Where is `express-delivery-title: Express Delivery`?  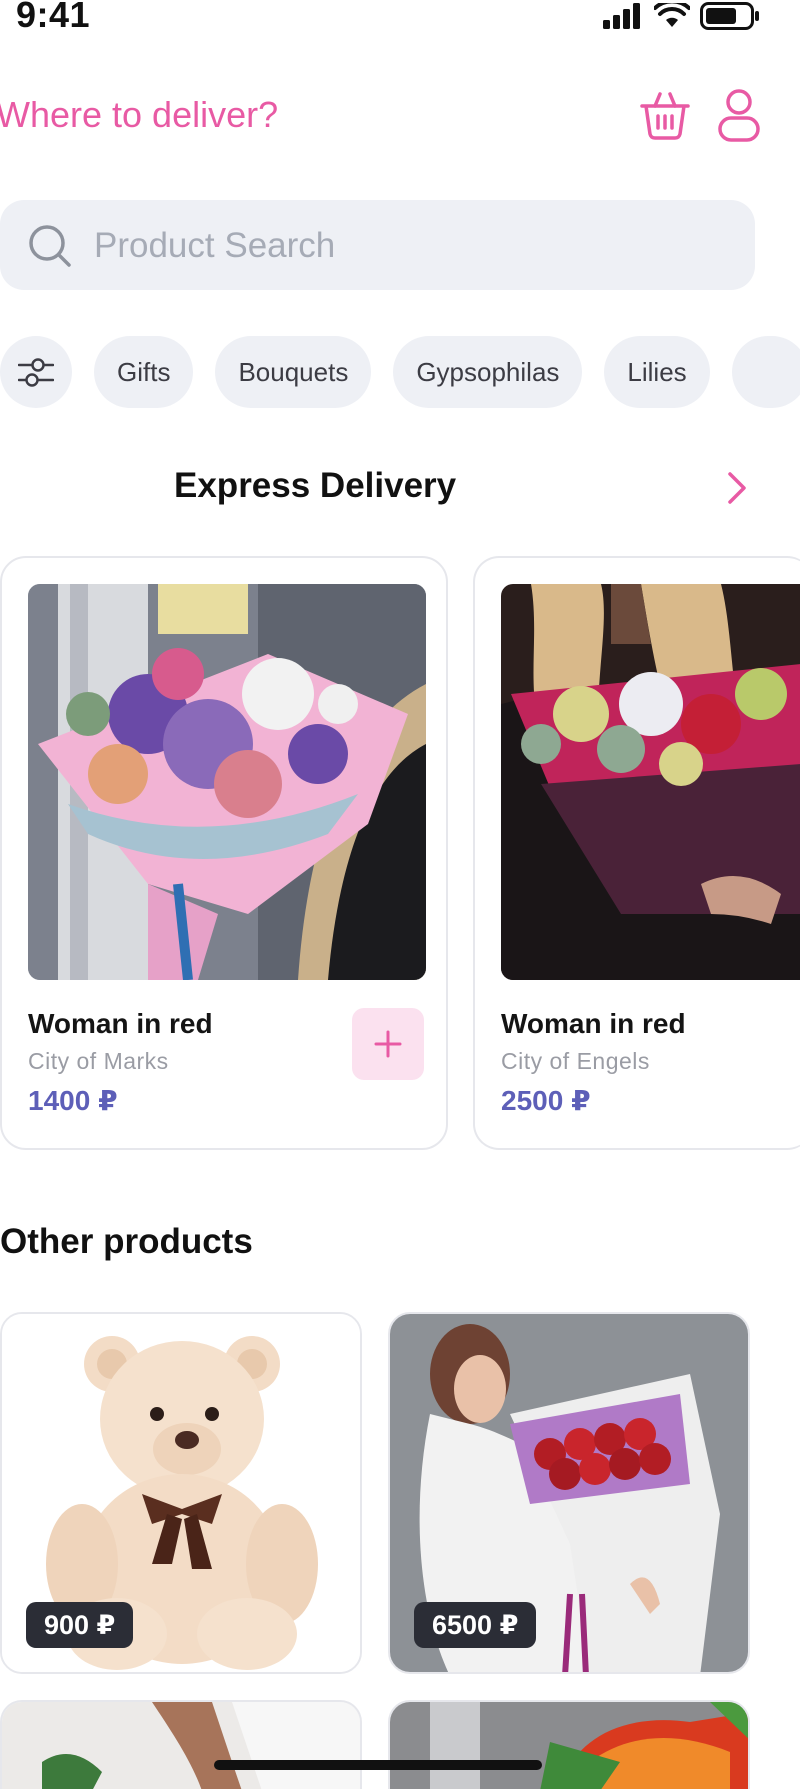
express-delivery-title: Express Delivery is located at coordinates (315, 485).